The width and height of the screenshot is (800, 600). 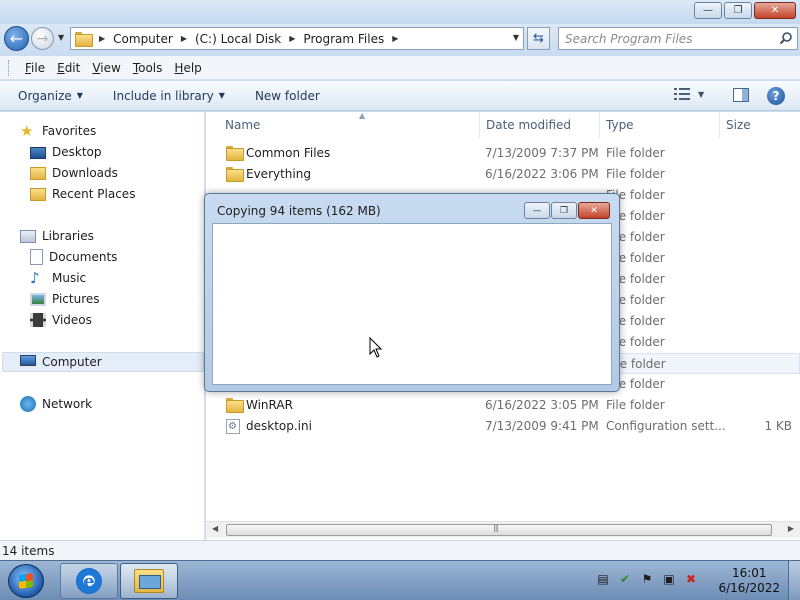 I want to click on desktop-icon, so click(x=38, y=153).